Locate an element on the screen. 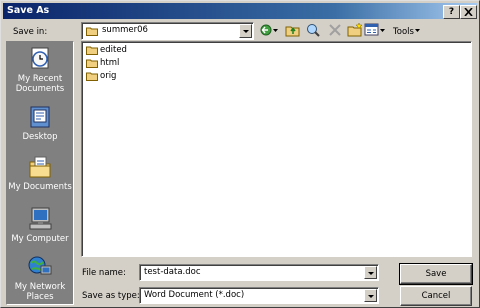 This screenshot has height=308, width=480. close-button is located at coordinates (468, 12).